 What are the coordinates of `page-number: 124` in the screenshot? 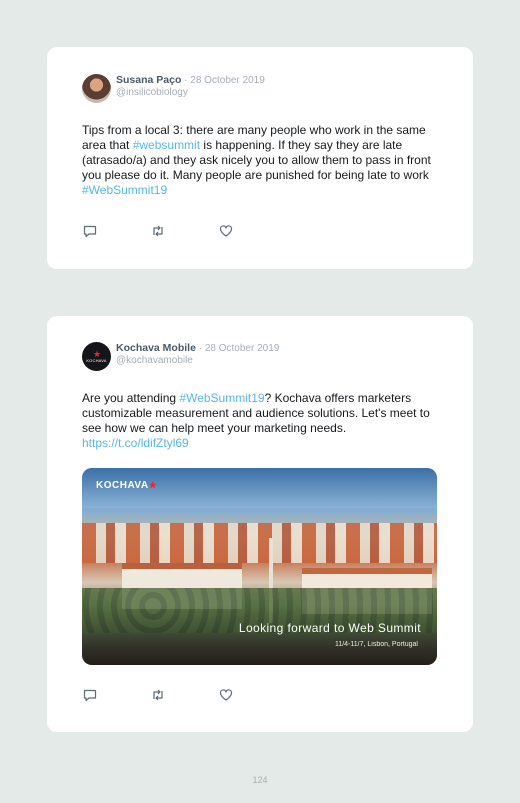 It's located at (260, 780).